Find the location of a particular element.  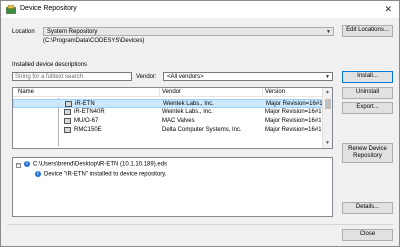

scroll-thumb is located at coordinates (328, 104).